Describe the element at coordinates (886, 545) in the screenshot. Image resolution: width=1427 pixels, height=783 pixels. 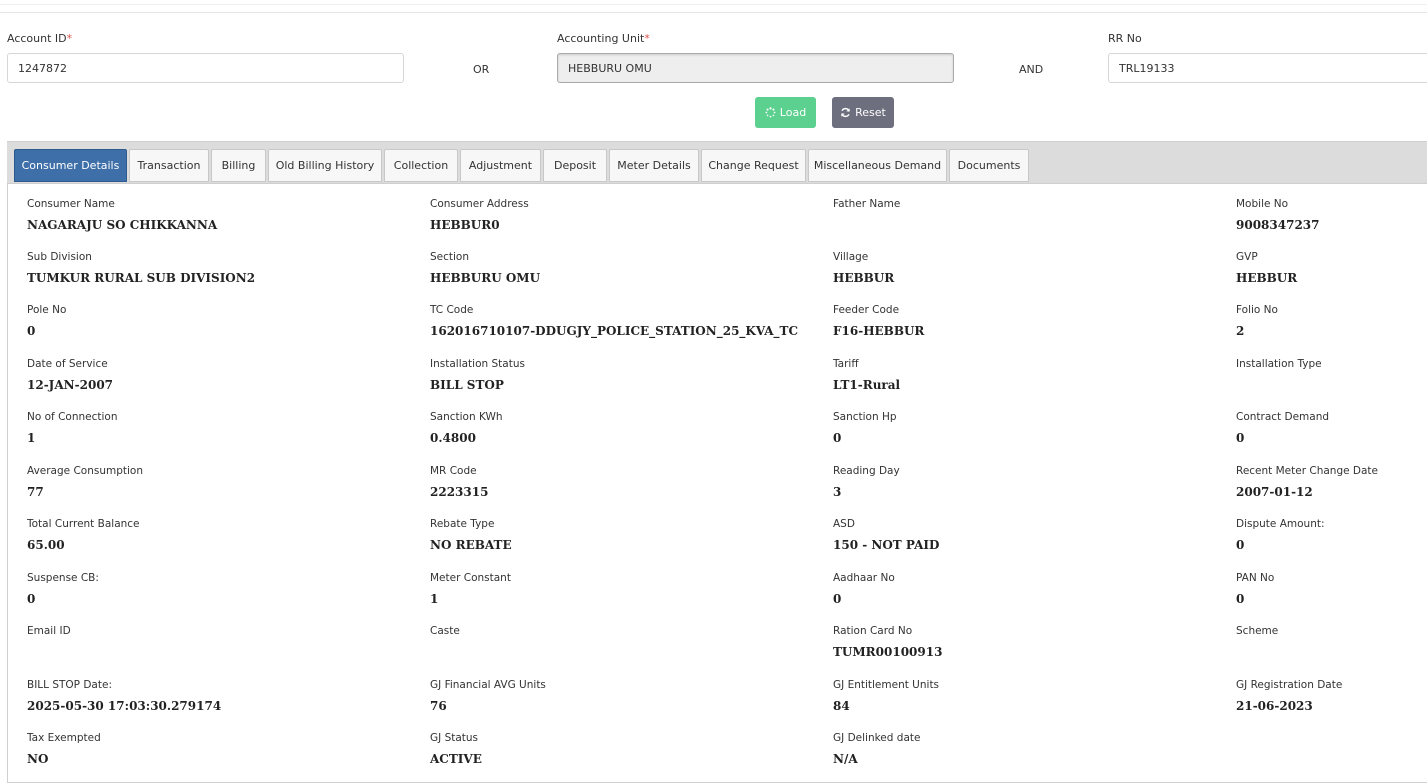
I see `field-value: 150 - NOT PAID` at that location.